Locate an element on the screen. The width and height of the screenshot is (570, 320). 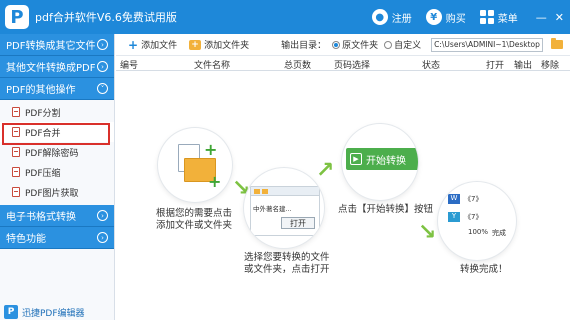
grid-icon is located at coordinates (486, 17).